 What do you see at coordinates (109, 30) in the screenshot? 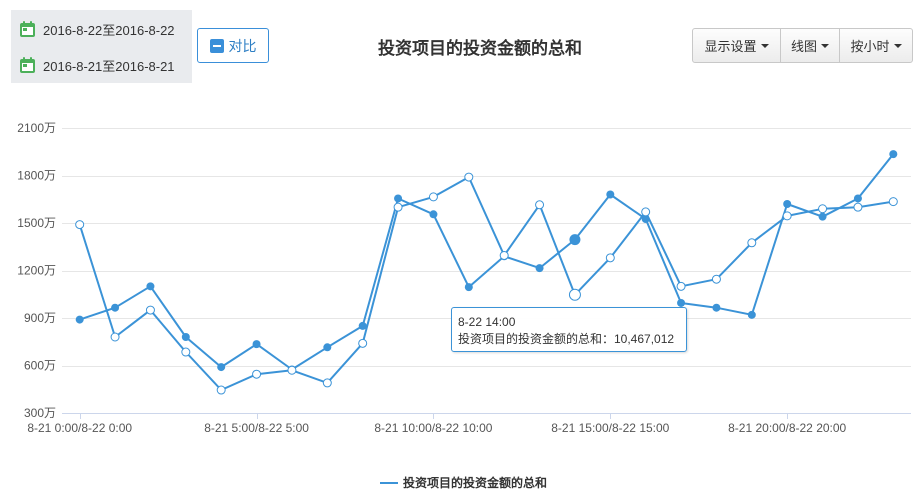
I see `date-range-label: 2016-8-22至2016-8-22` at bounding box center [109, 30].